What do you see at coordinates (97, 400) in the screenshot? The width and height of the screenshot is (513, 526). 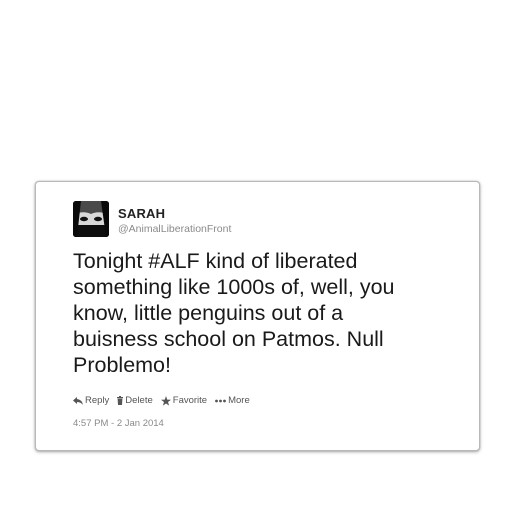 I see `reply-label: Reply` at bounding box center [97, 400].